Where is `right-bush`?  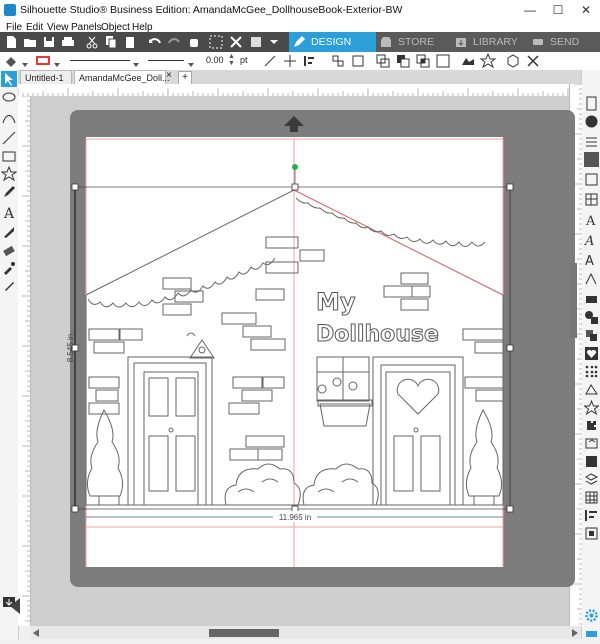
right-bush is located at coordinates (340, 484).